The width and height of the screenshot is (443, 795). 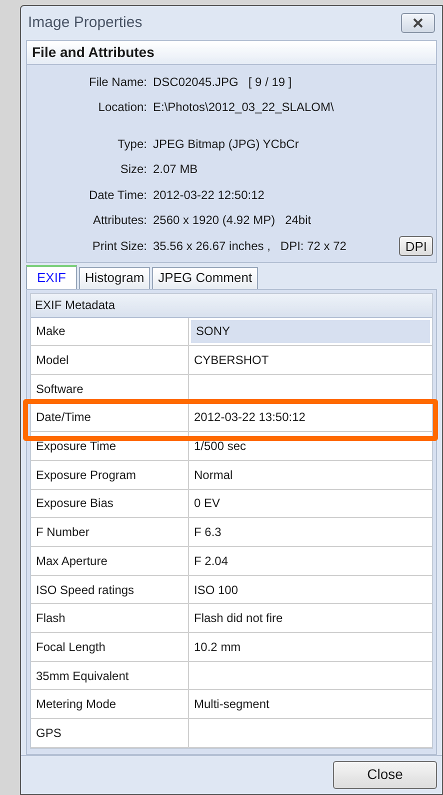 What do you see at coordinates (85, 22) in the screenshot?
I see `window-title: Image Properties` at bounding box center [85, 22].